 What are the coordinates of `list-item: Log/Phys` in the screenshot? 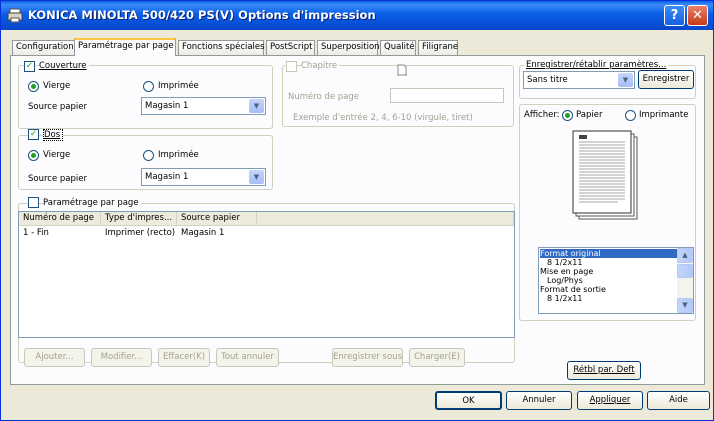 It's located at (565, 280).